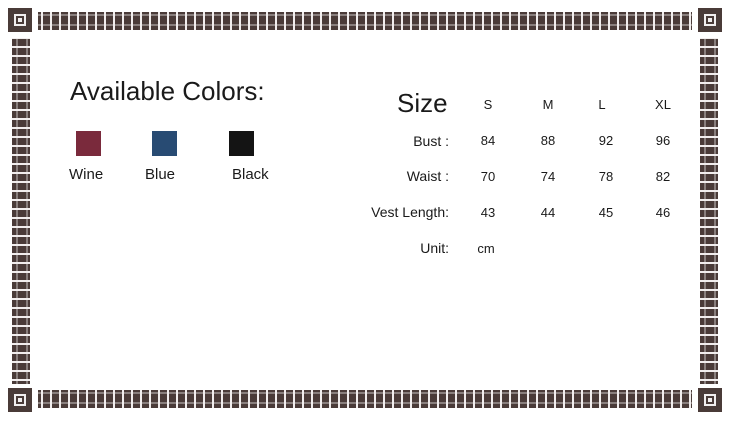 This screenshot has height=422, width=730. I want to click on waist-value-l: 78, so click(606, 176).